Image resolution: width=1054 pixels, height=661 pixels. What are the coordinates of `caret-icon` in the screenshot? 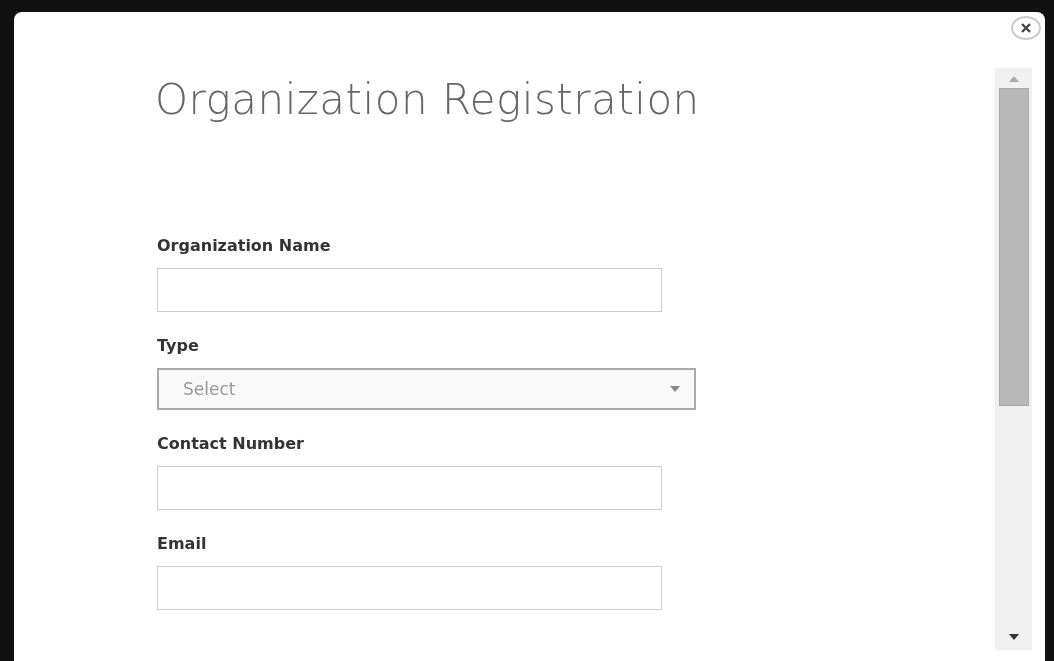 It's located at (675, 389).